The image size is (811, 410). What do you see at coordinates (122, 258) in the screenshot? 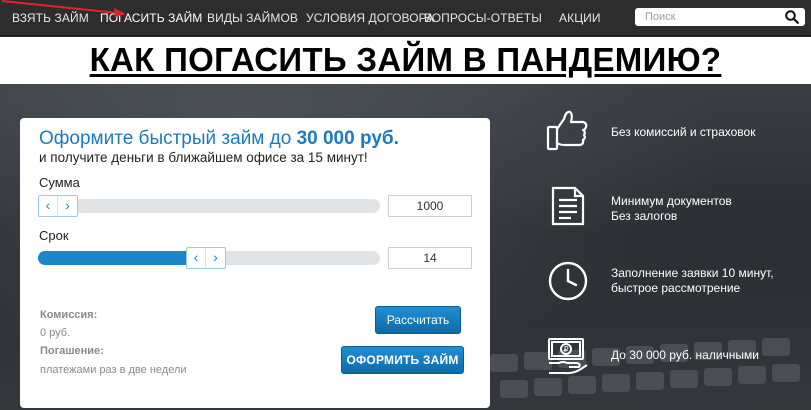
I see `term-slider-fill` at bounding box center [122, 258].